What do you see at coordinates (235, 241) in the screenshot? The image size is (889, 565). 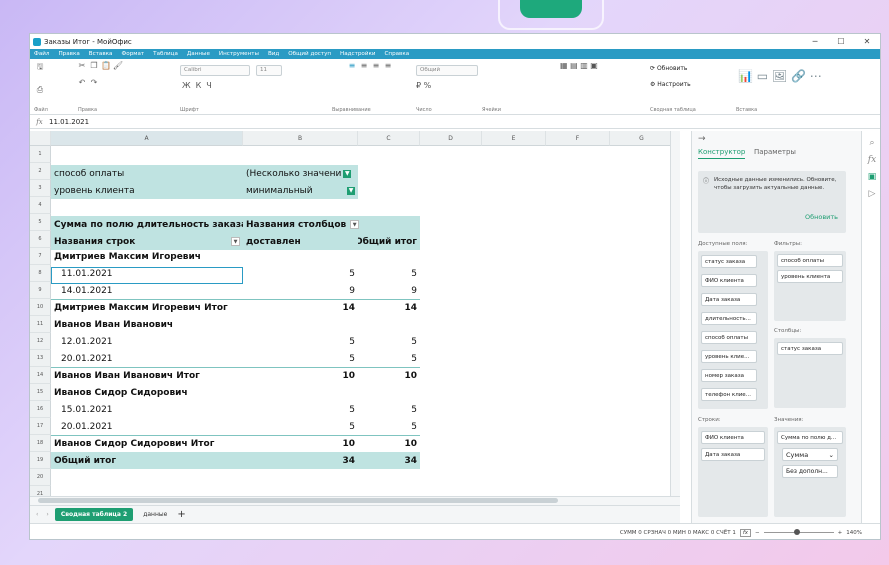 I see `chevron-down-icon: ▼` at bounding box center [235, 241].